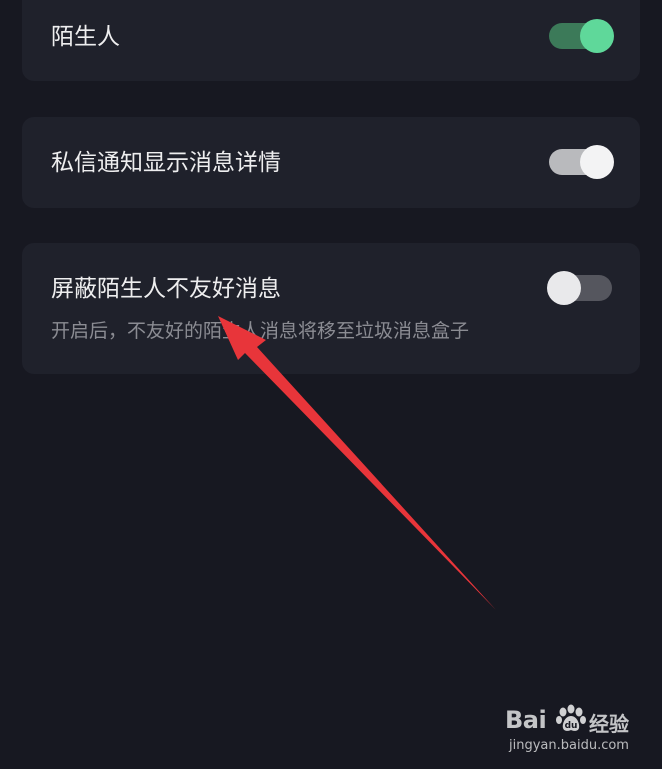 This screenshot has width=662, height=769. I want to click on stranger-toggle, so click(581, 36).